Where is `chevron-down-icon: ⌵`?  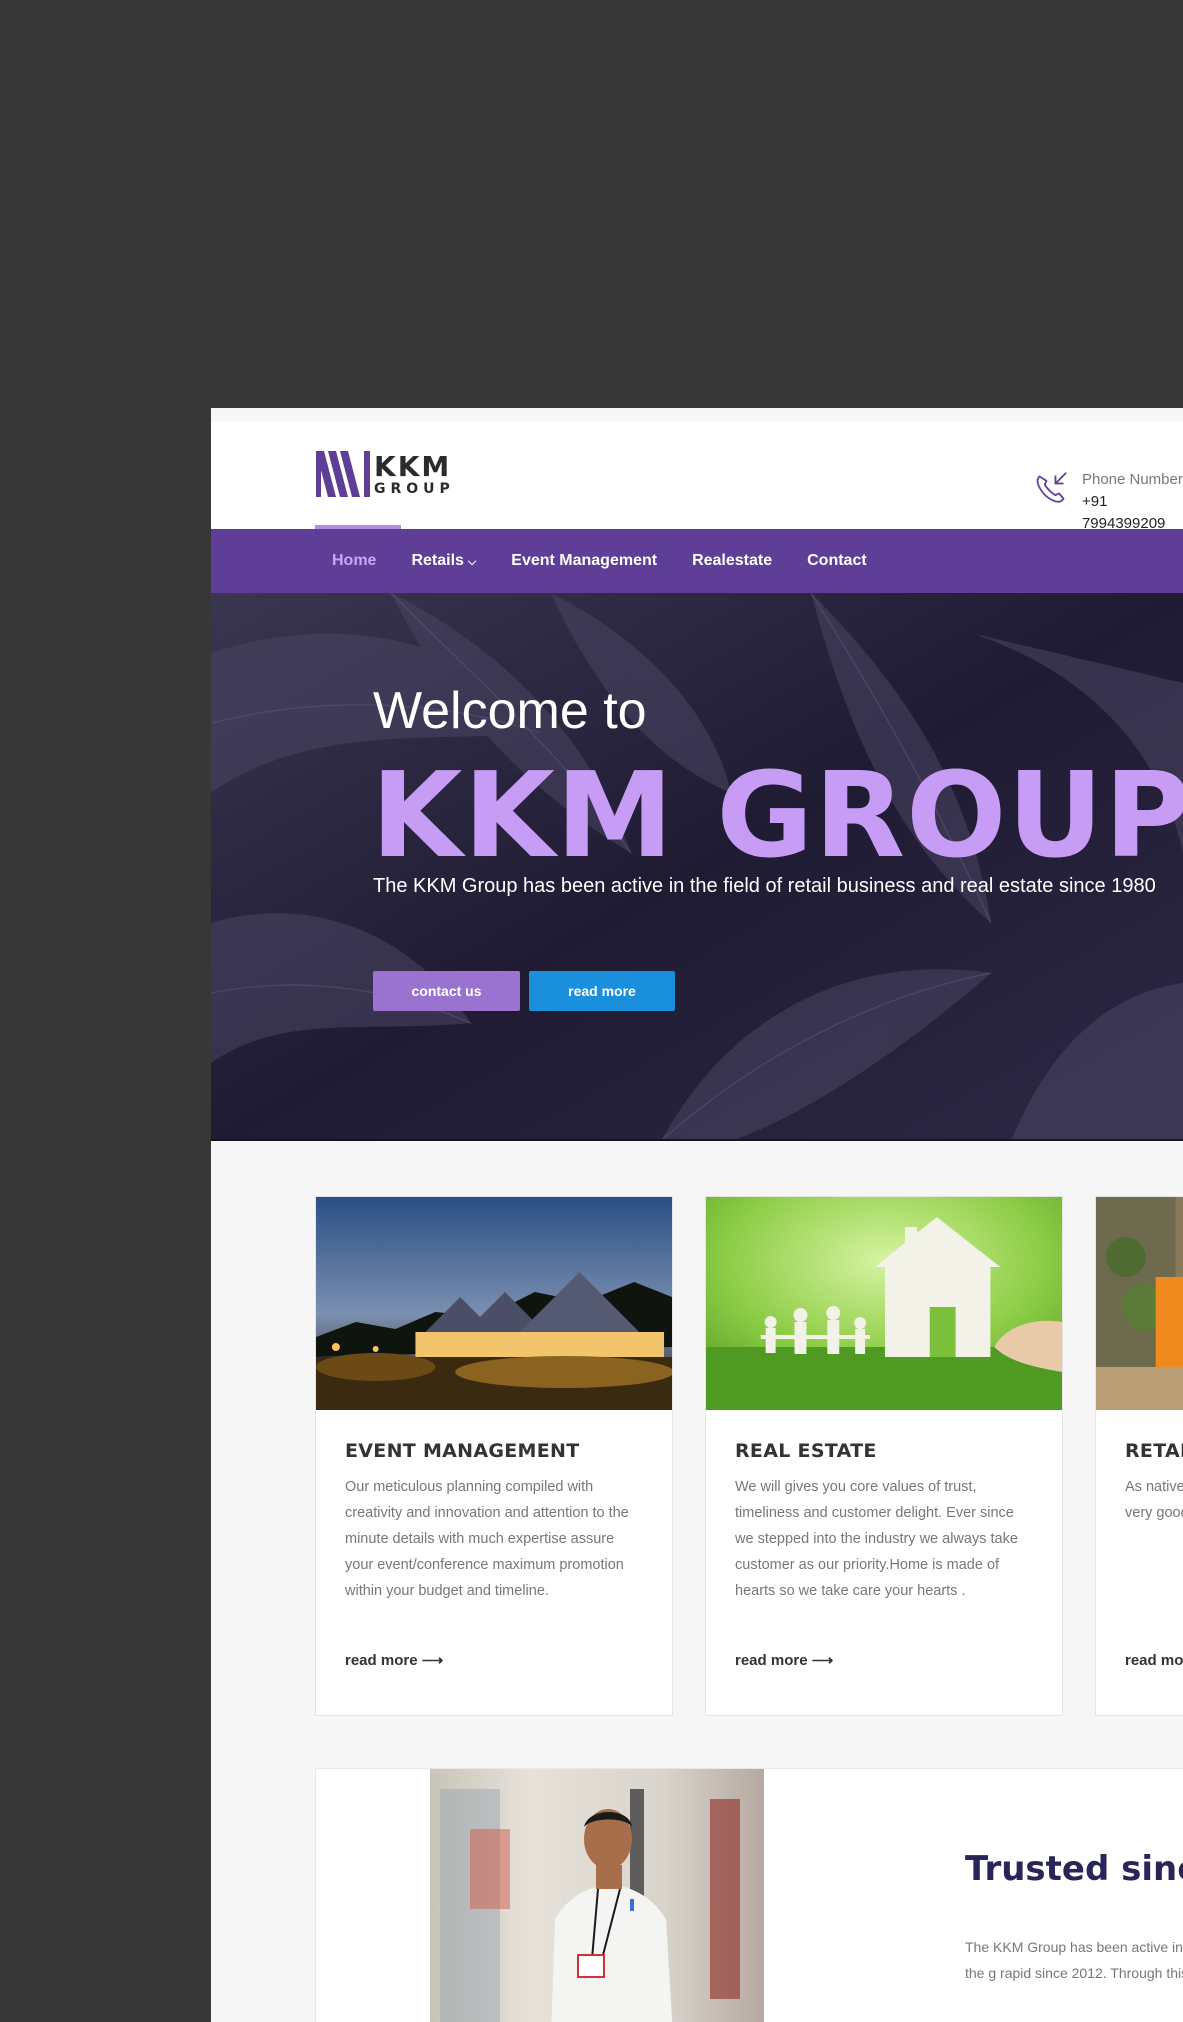 chevron-down-icon: ⌵ is located at coordinates (472, 562).